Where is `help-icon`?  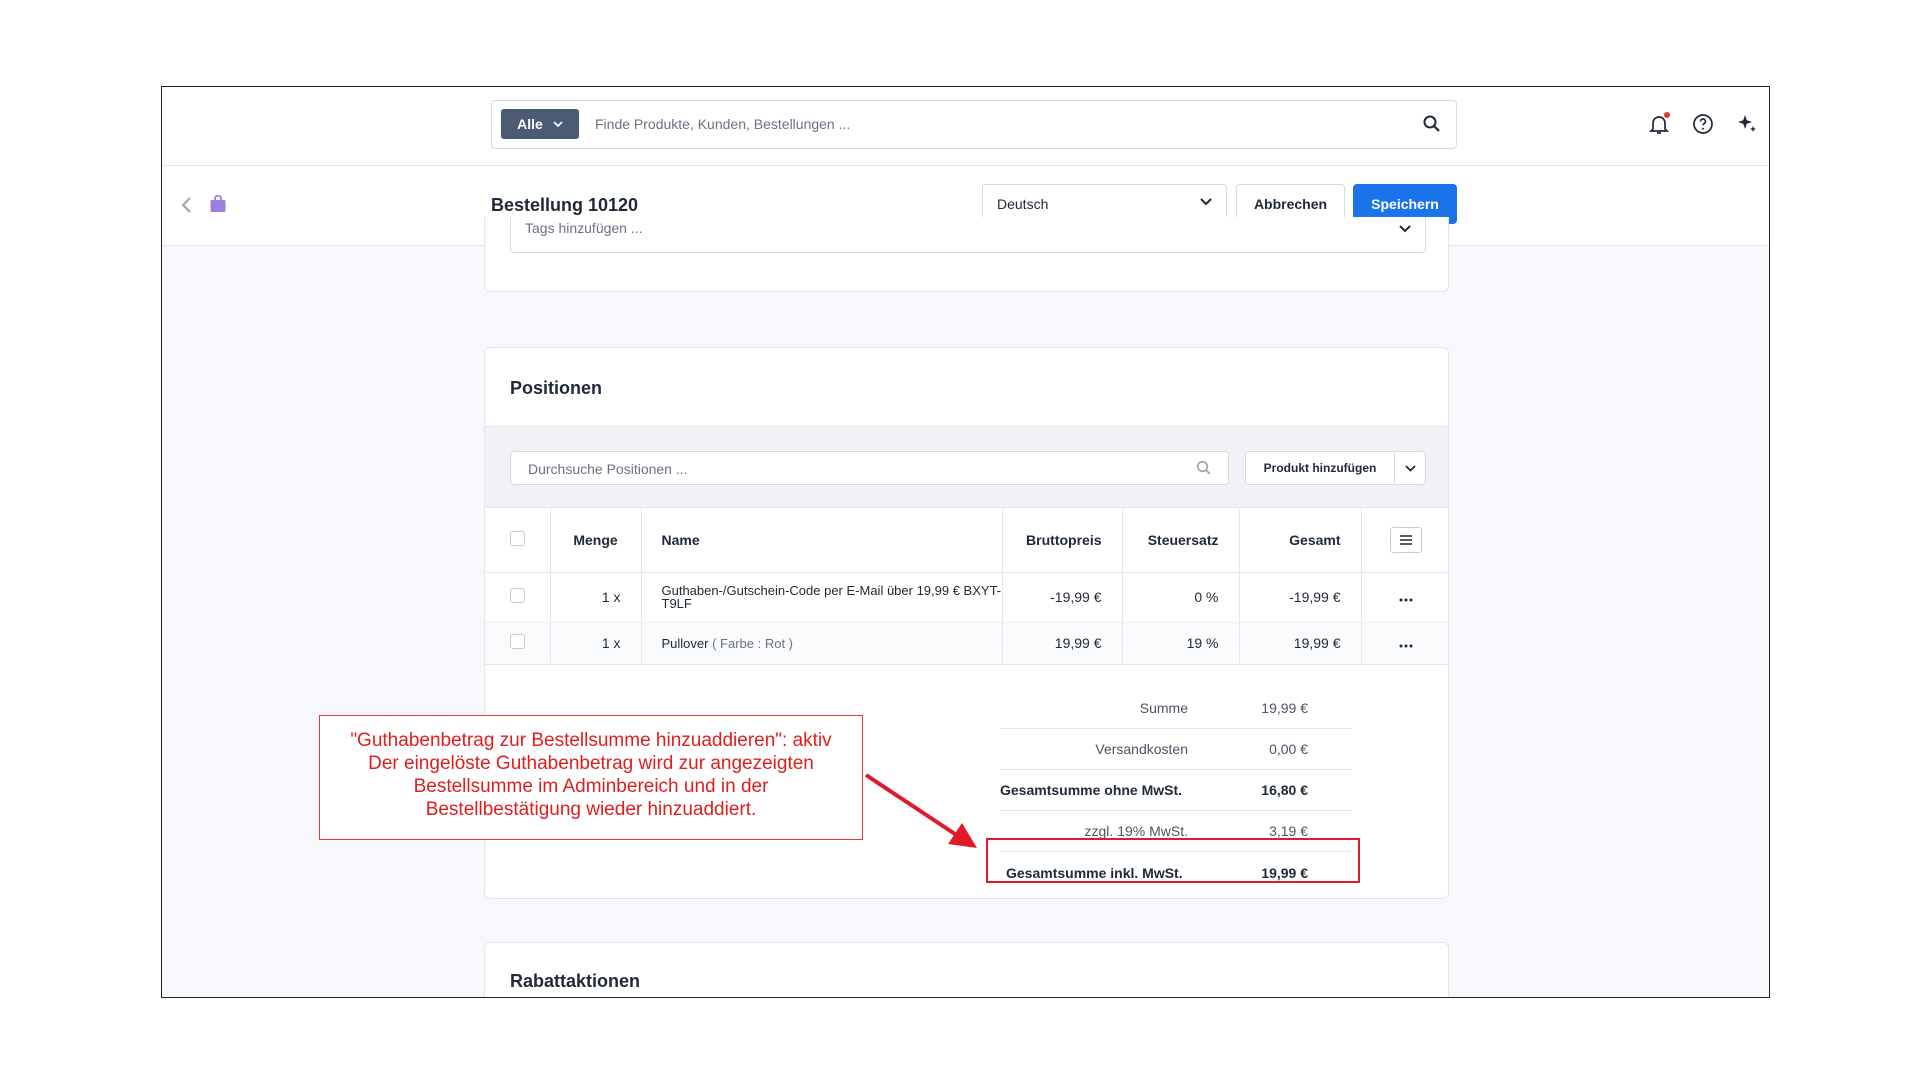
help-icon is located at coordinates (1703, 124).